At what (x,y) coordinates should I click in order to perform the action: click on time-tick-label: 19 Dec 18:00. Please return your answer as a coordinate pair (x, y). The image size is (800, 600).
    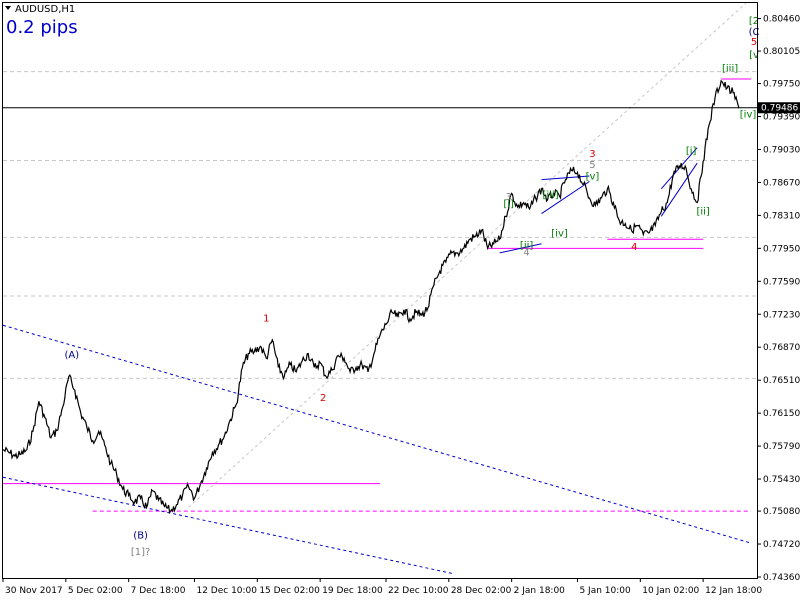
    Looking at the image, I should click on (352, 591).